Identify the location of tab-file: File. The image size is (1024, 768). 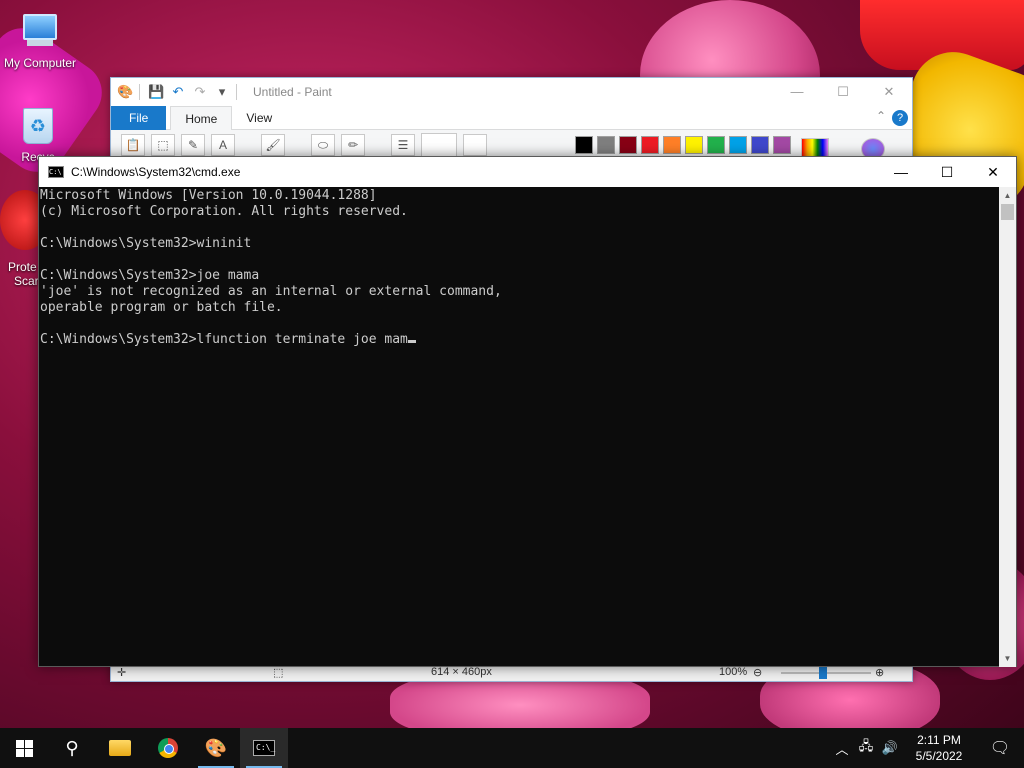
(139, 117).